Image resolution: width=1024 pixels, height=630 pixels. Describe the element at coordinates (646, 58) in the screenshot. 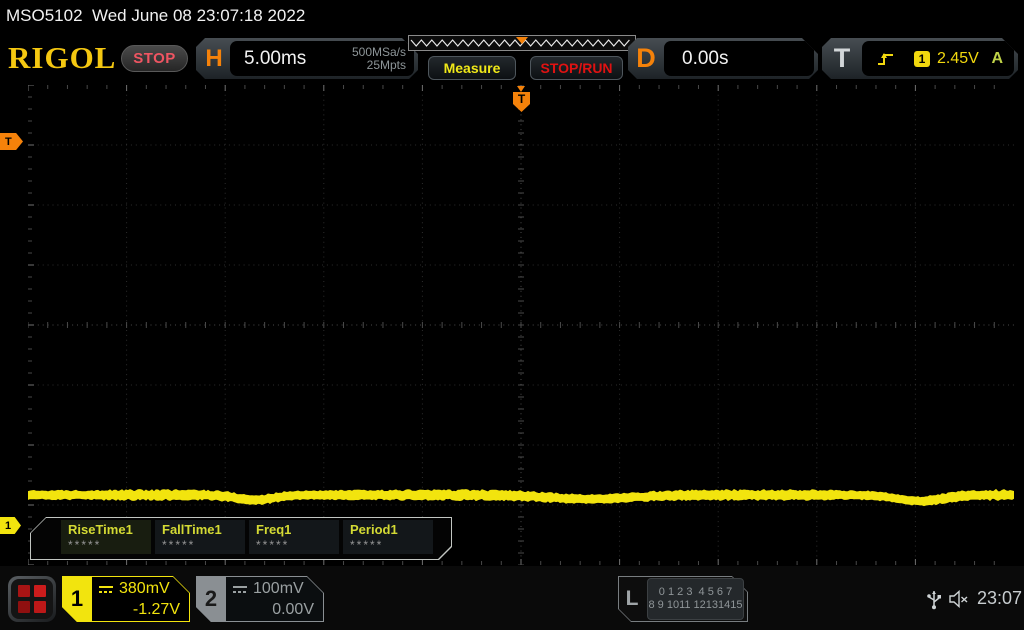

I see `delay-label: D` at that location.